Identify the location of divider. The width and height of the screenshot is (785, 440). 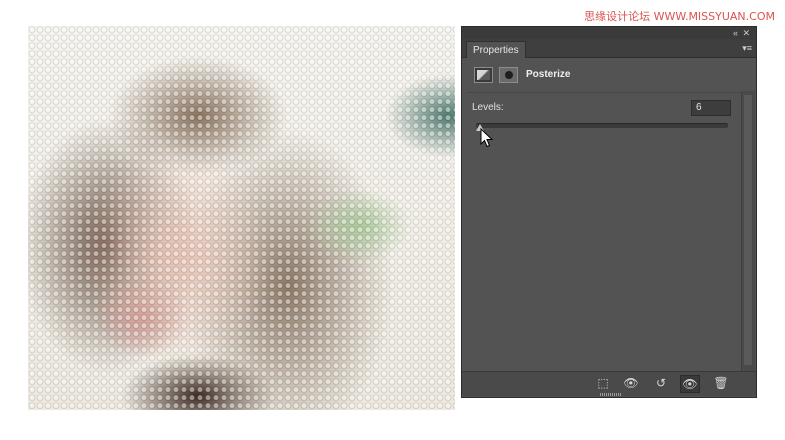
(609, 92).